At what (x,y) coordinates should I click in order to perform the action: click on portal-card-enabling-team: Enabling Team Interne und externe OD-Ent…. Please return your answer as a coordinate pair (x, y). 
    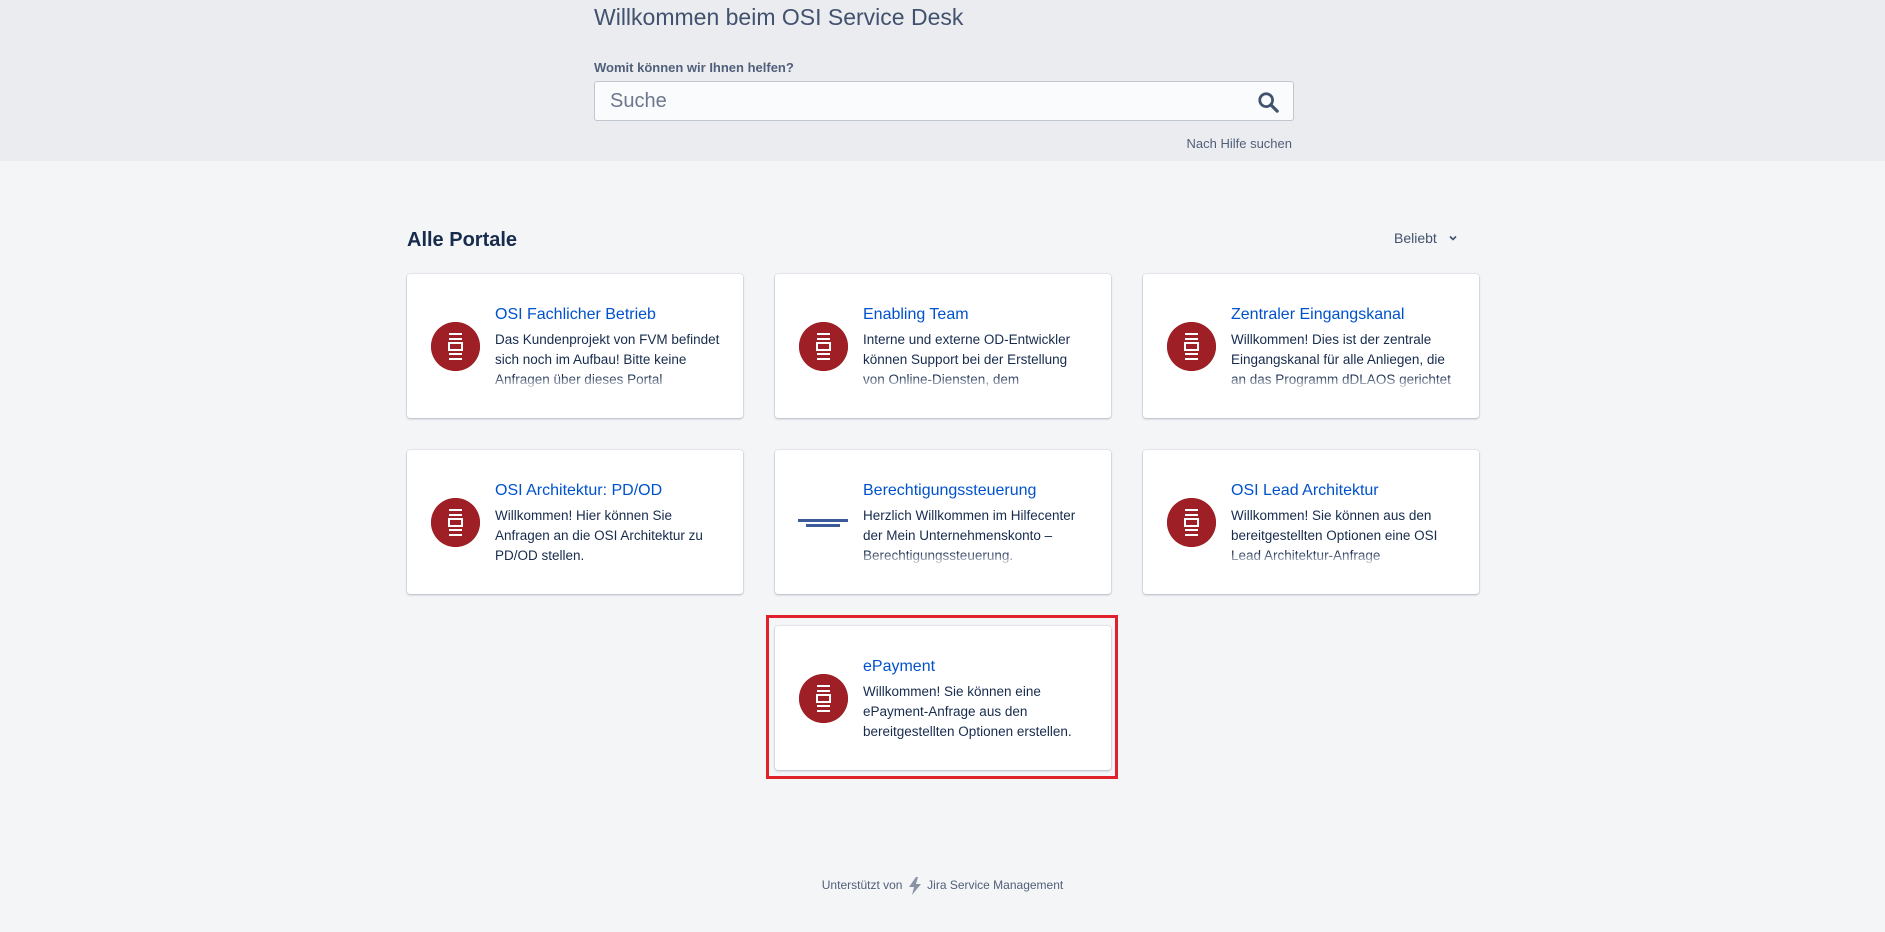
    Looking at the image, I should click on (943, 346).